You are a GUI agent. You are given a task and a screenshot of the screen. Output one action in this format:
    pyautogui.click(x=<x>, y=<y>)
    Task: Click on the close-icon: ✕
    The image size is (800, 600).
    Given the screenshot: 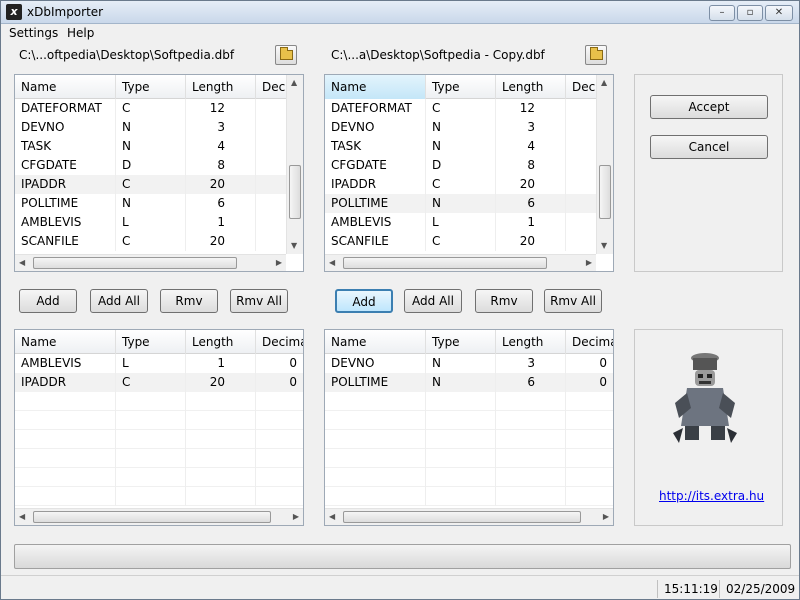 What is the action you would take?
    pyautogui.click(x=779, y=13)
    